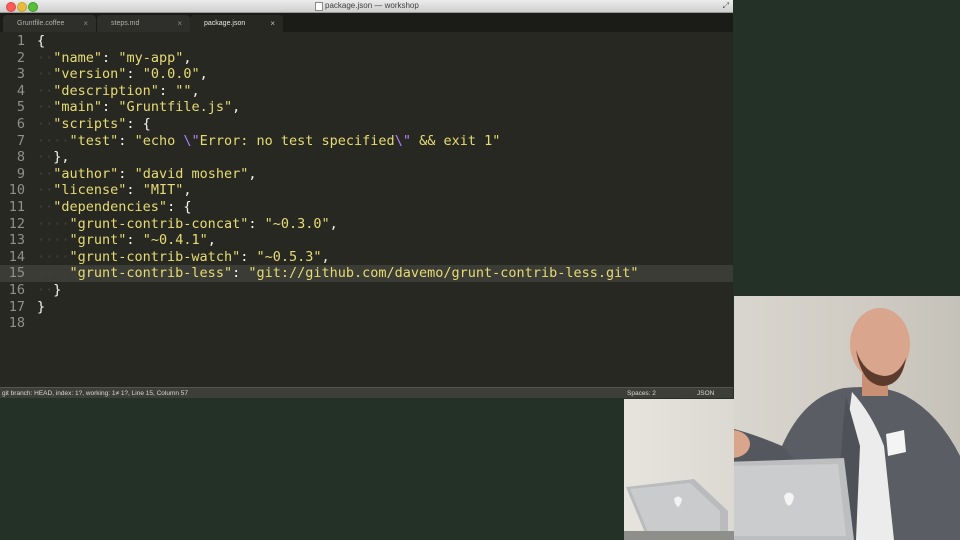 This screenshot has height=540, width=960. Describe the element at coordinates (183, 256) in the screenshot. I see `code-text: ····"grunt-contrib-watch": "~0.5.3",` at that location.